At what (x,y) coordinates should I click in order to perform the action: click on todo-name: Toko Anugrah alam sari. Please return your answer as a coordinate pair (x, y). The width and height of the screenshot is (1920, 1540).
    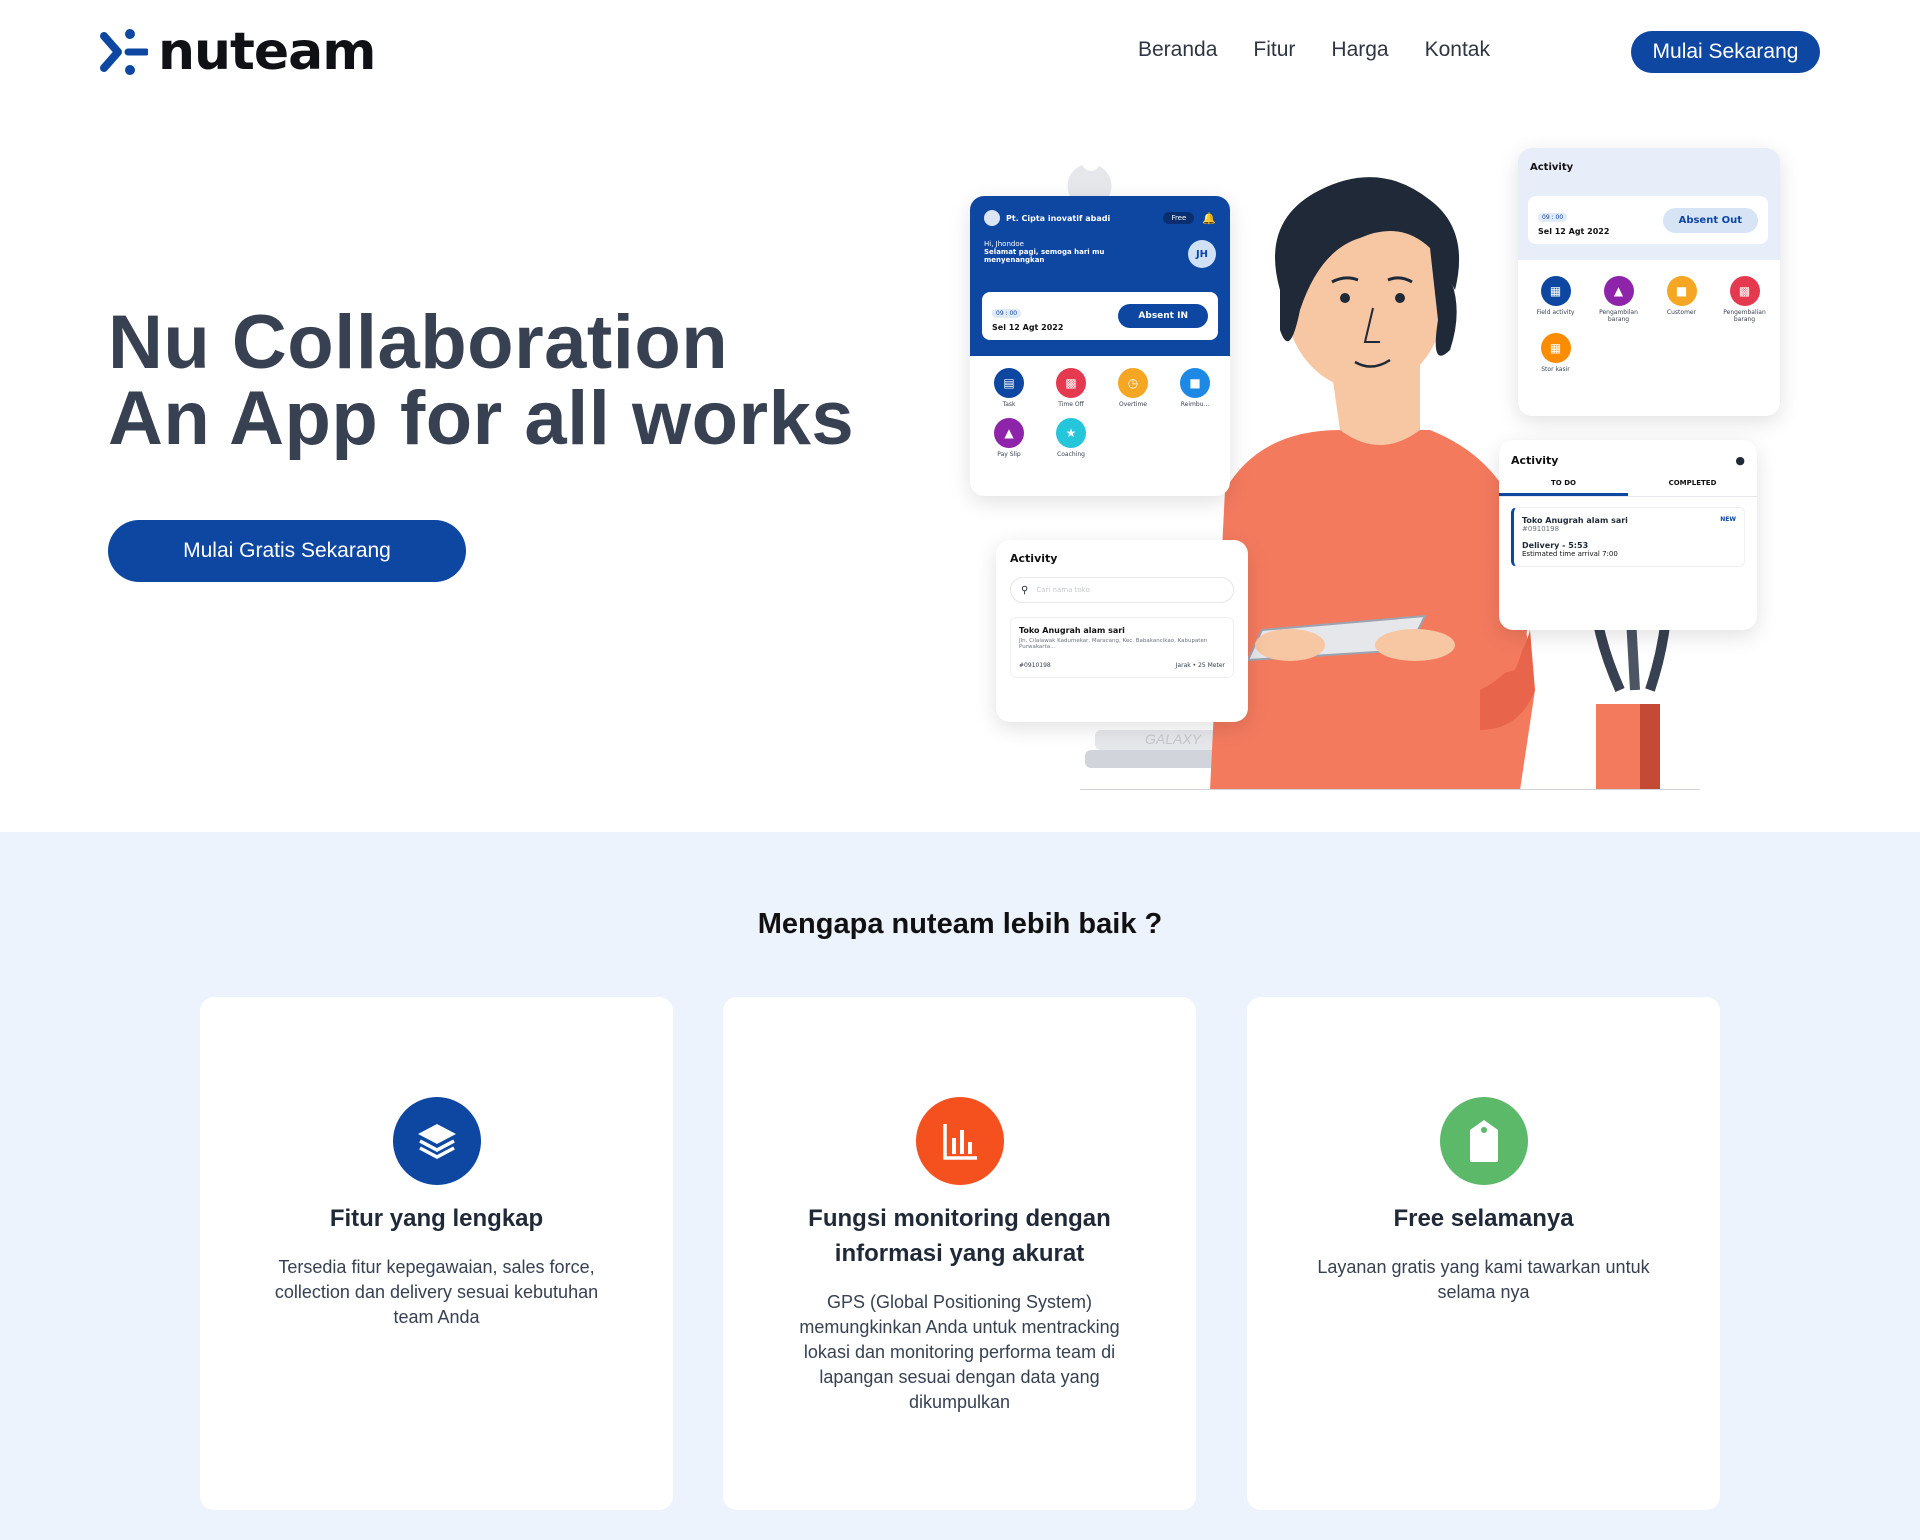
    Looking at the image, I should click on (1575, 520).